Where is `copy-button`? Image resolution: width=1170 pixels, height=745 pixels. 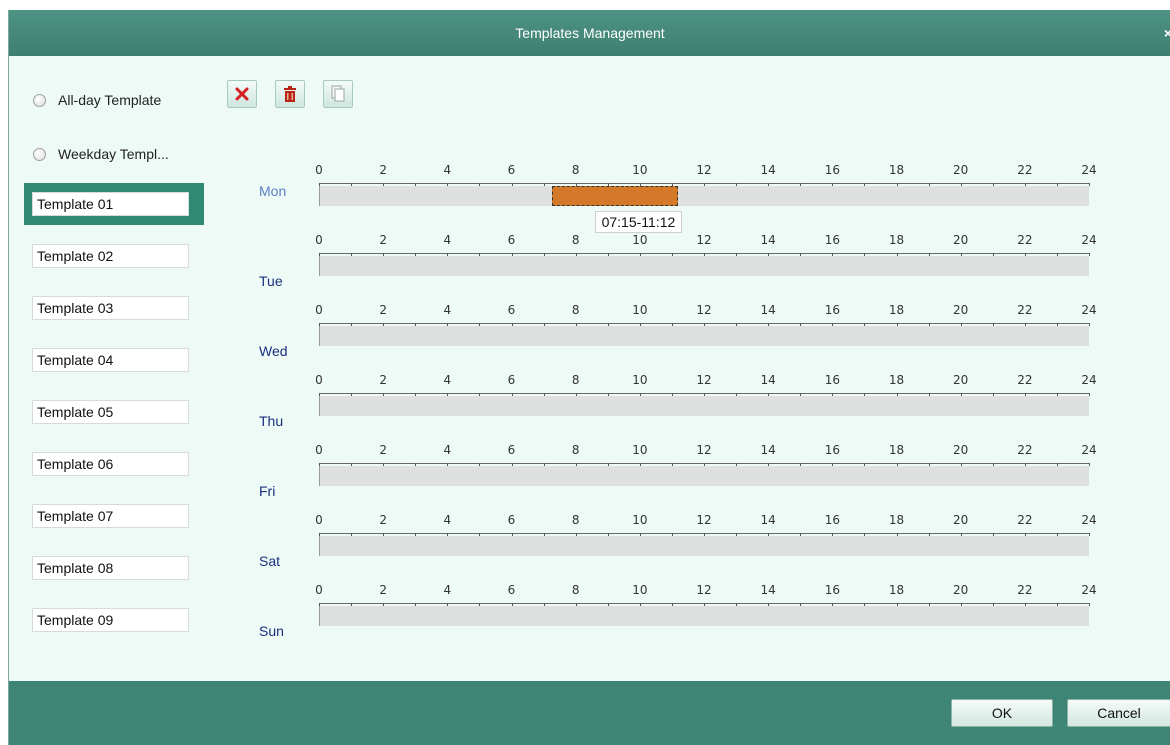
copy-button is located at coordinates (338, 94).